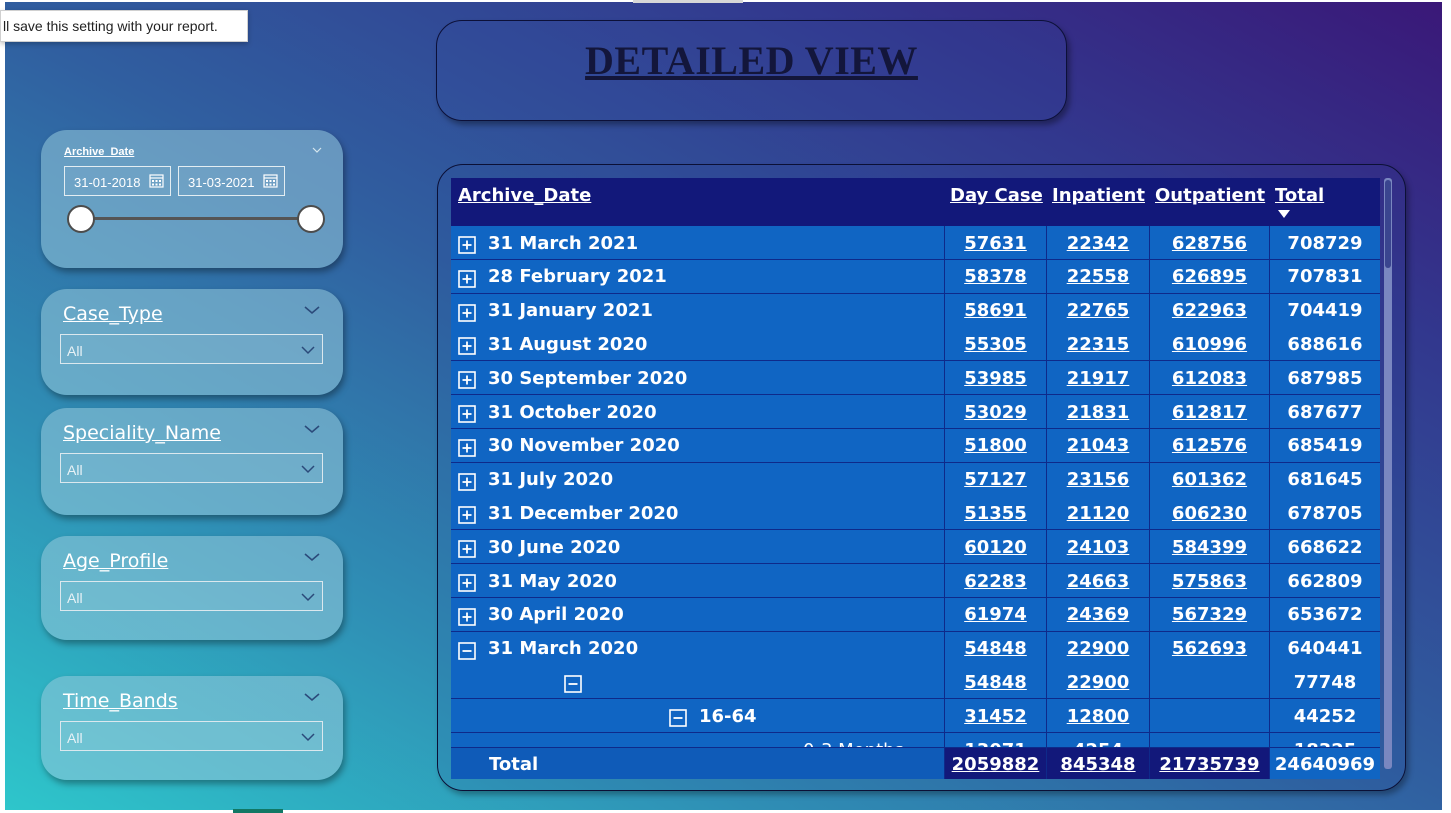 Image resolution: width=1451 pixels, height=813 pixels. What do you see at coordinates (1209, 412) in the screenshot?
I see `outpatient-cell: 612817` at bounding box center [1209, 412].